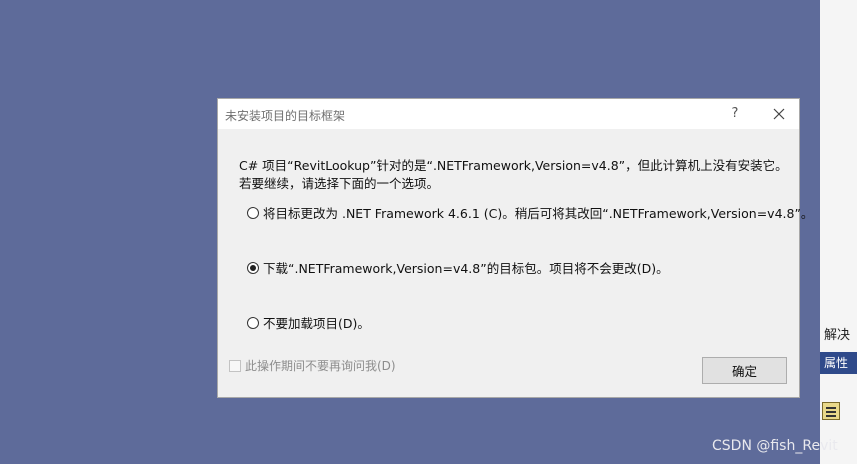  What do you see at coordinates (837, 333) in the screenshot?
I see `solution-explorer-label: 解决` at bounding box center [837, 333].